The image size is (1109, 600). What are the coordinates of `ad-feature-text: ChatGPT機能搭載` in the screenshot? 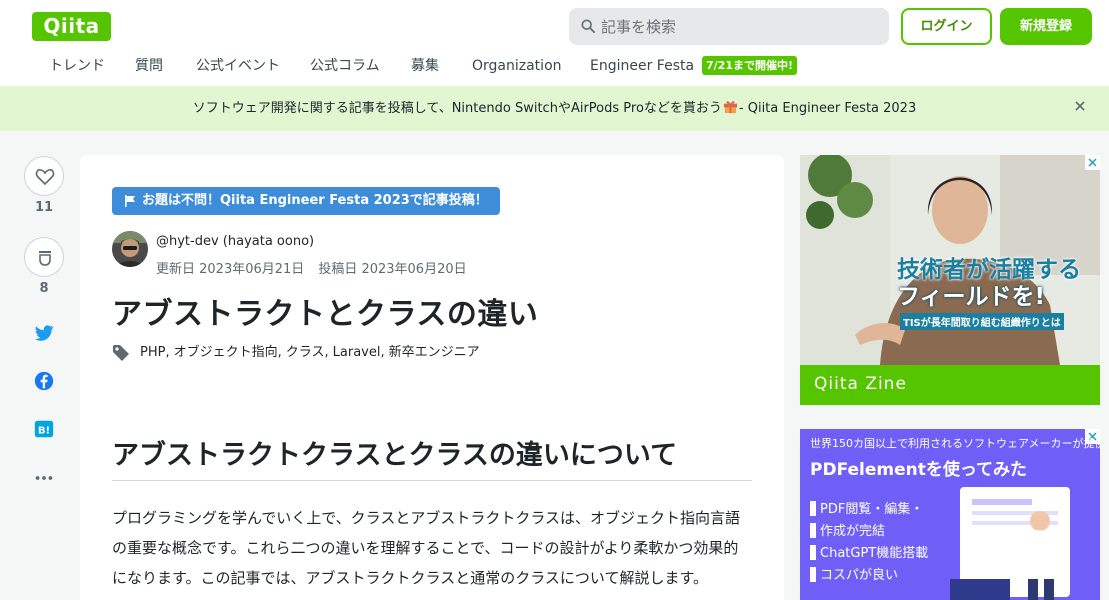 It's located at (874, 553).